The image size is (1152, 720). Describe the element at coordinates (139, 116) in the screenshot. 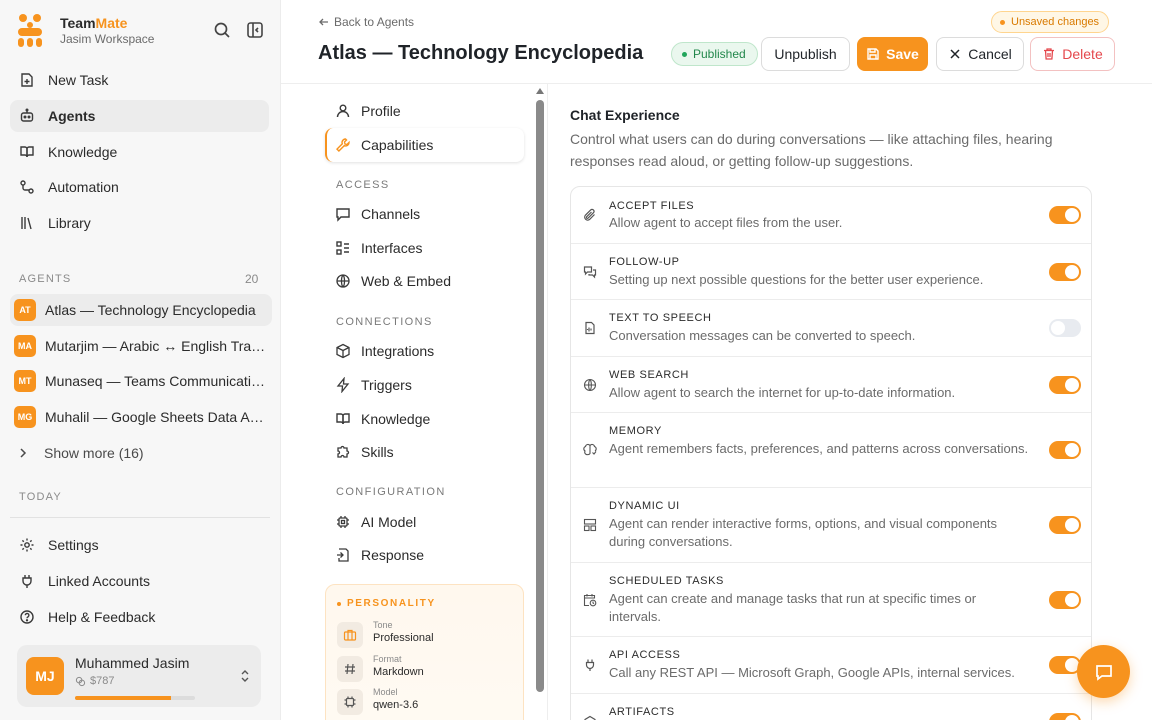

I see `nav-agents: Agents` at that location.